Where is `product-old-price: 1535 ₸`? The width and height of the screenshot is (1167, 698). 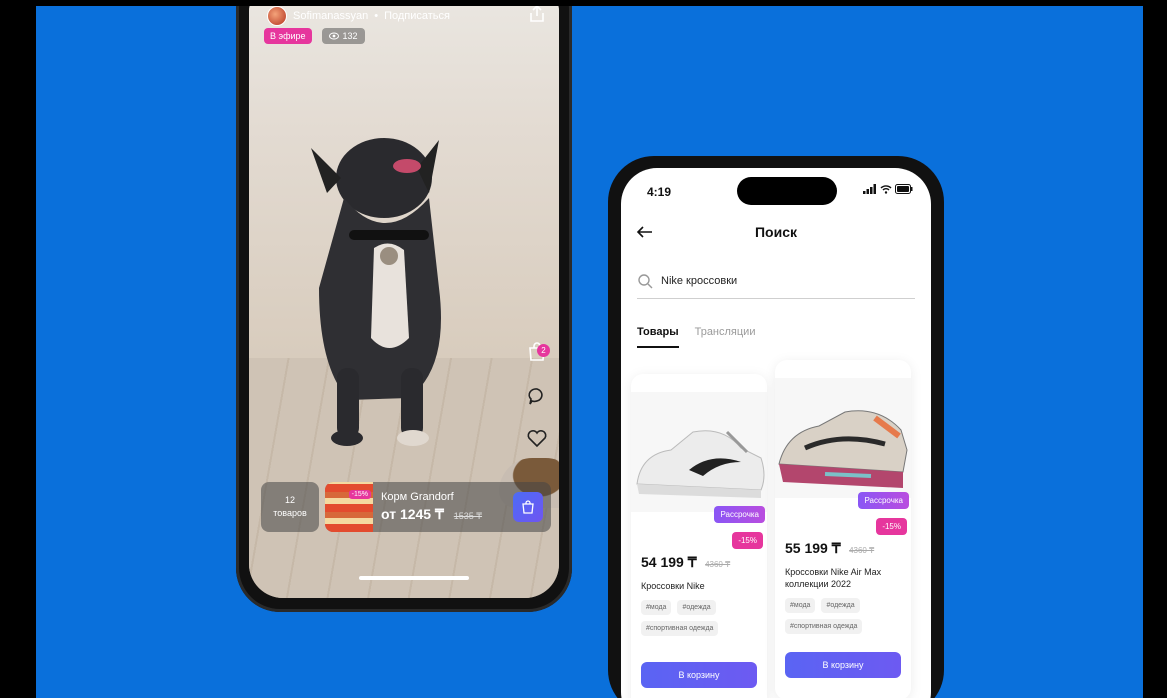
product-old-price: 1535 ₸ is located at coordinates (468, 516).